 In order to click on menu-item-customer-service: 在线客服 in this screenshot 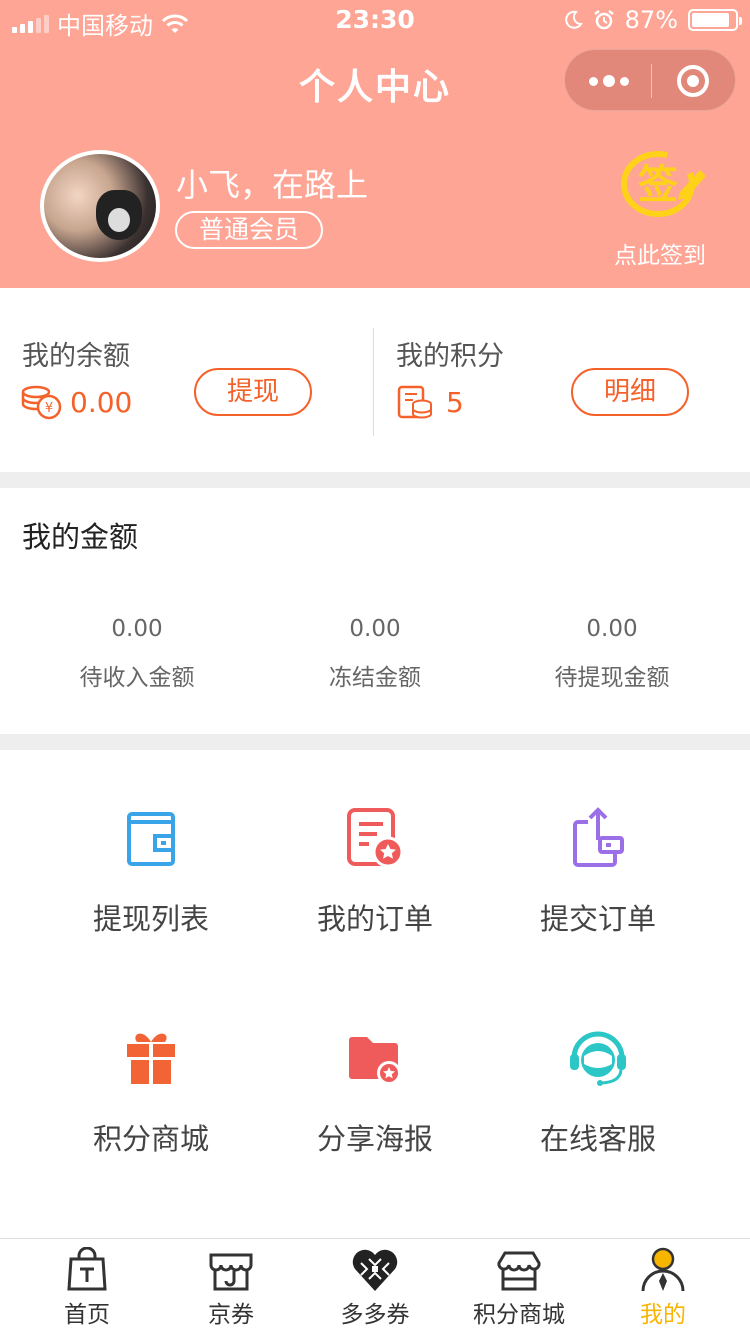, I will do `click(598, 1092)`.